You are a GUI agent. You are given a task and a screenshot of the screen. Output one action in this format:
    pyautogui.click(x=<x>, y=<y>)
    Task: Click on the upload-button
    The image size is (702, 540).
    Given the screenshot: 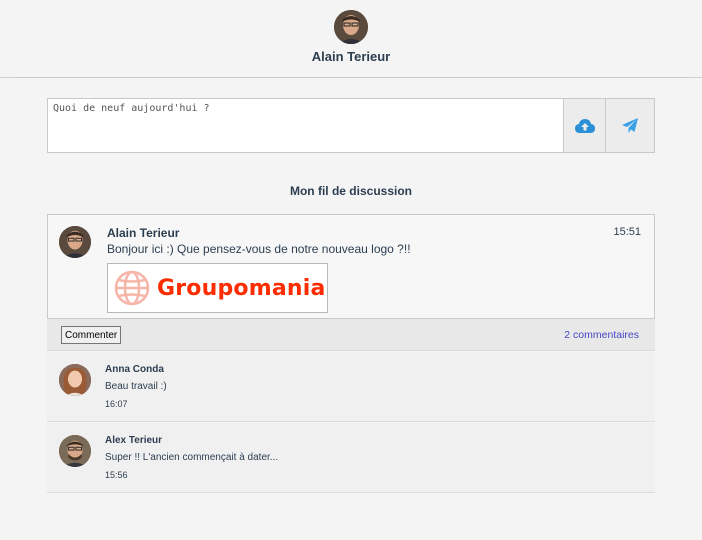 What is the action you would take?
    pyautogui.click(x=584, y=125)
    